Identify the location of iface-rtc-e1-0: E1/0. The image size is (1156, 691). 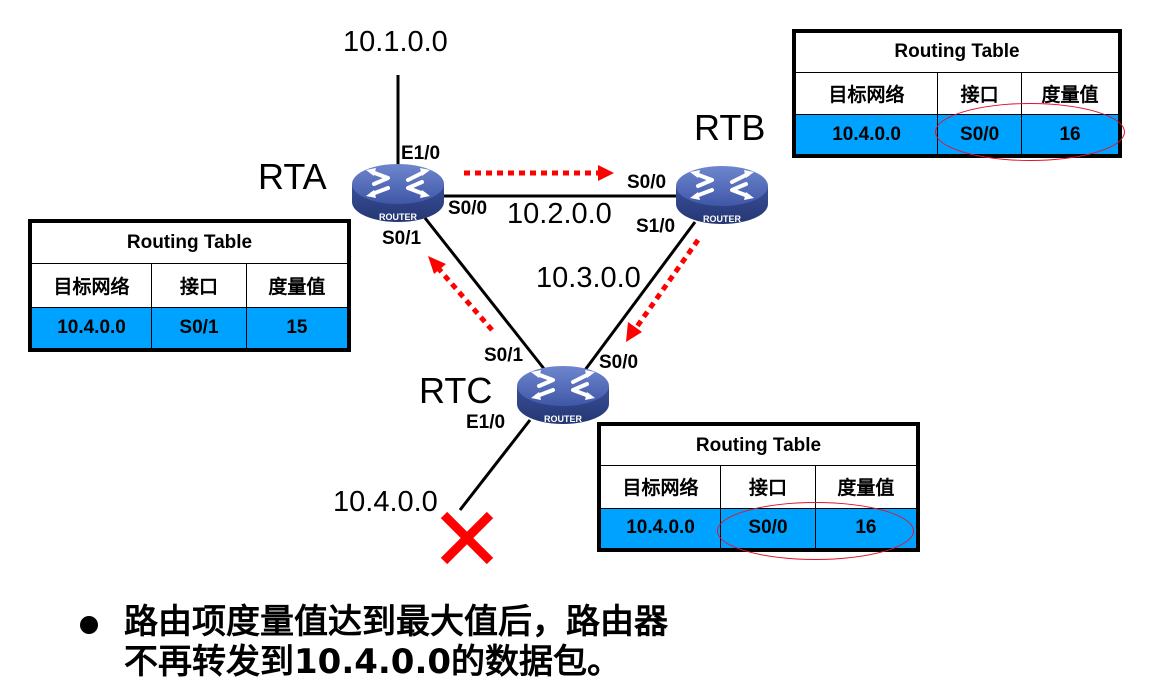
(486, 422).